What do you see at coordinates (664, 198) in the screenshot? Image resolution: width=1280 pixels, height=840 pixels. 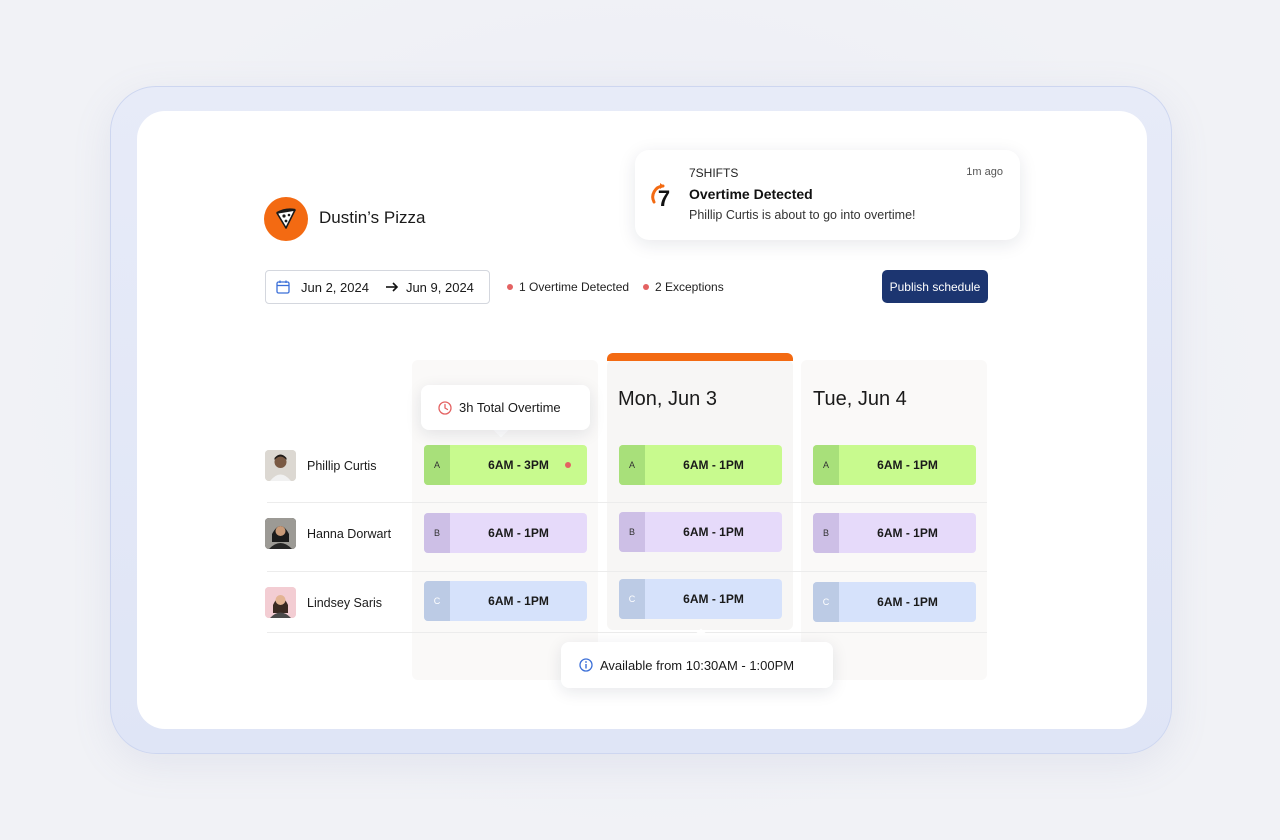 I see `svg-text: 7` at bounding box center [664, 198].